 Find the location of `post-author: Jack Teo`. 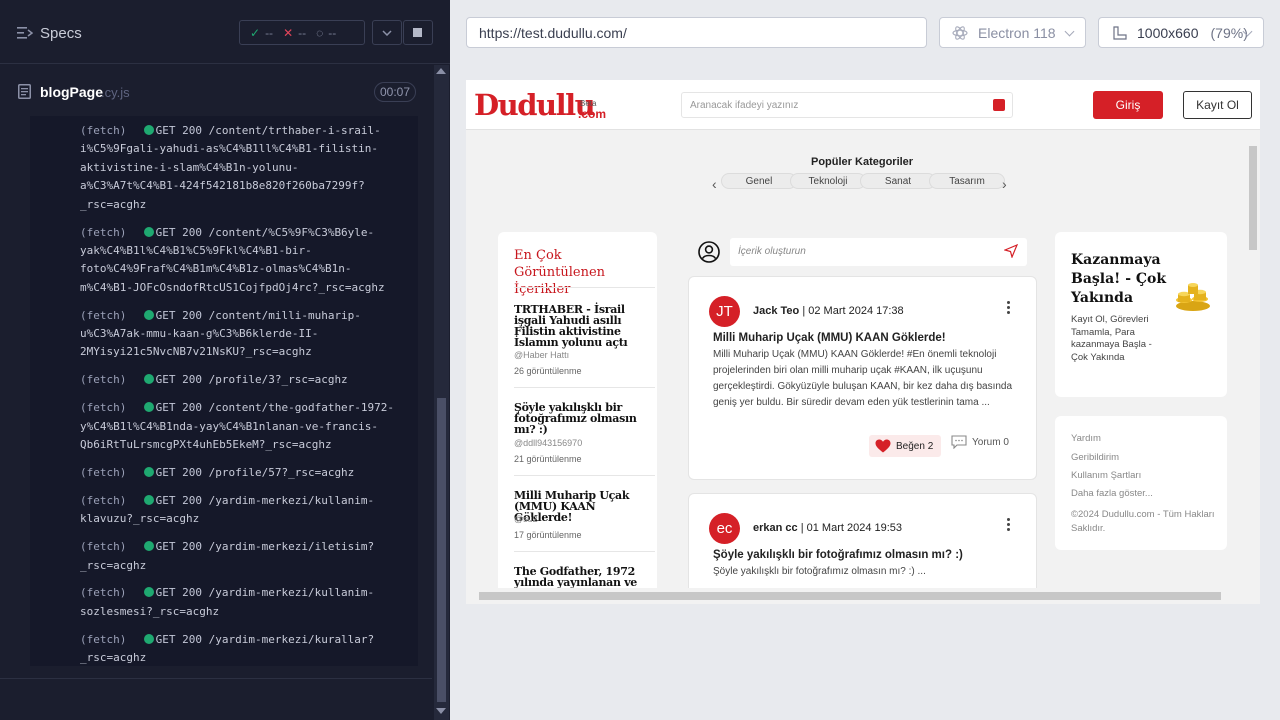

post-author: Jack Teo is located at coordinates (776, 311).